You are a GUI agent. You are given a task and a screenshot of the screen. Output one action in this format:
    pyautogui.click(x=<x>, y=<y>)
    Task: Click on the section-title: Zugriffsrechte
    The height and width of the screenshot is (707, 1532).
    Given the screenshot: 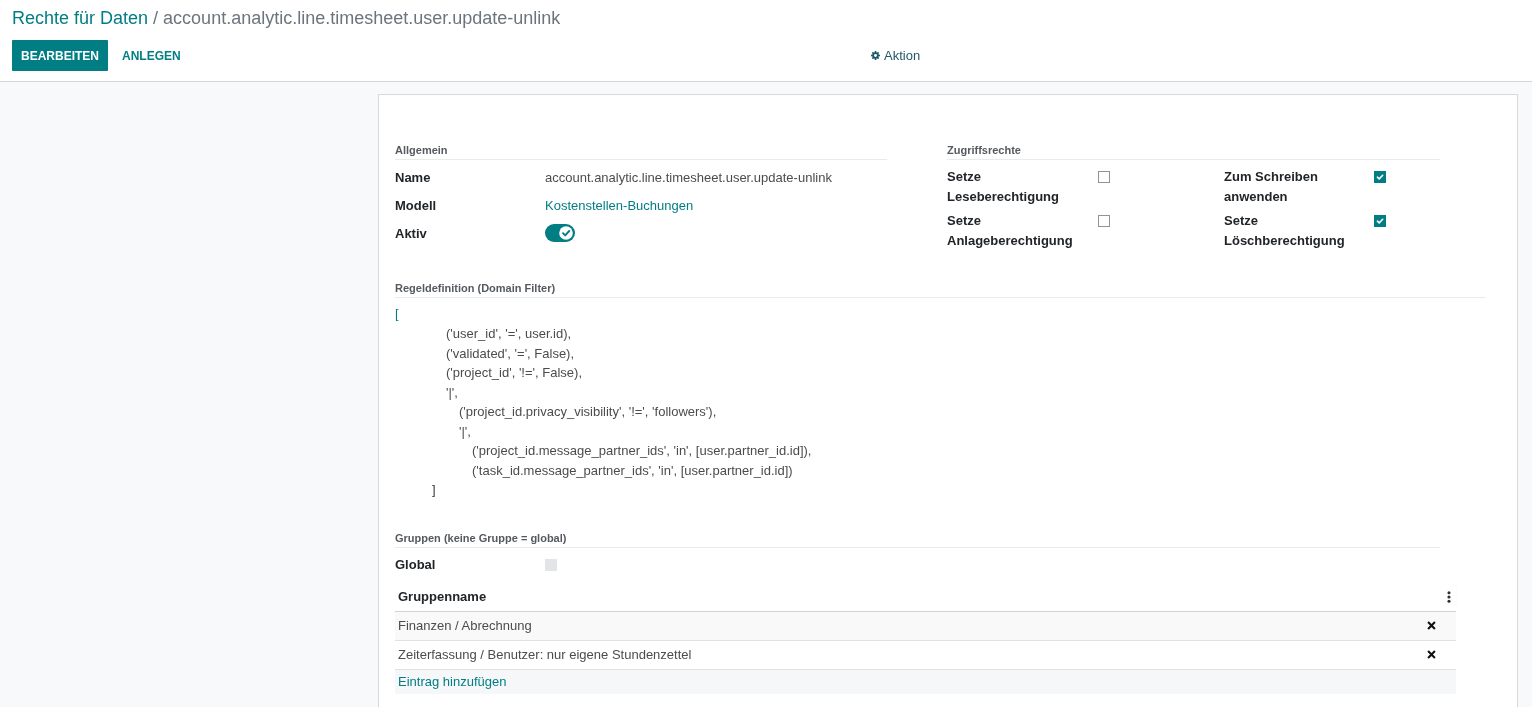 What is the action you would take?
    pyautogui.click(x=1193, y=151)
    